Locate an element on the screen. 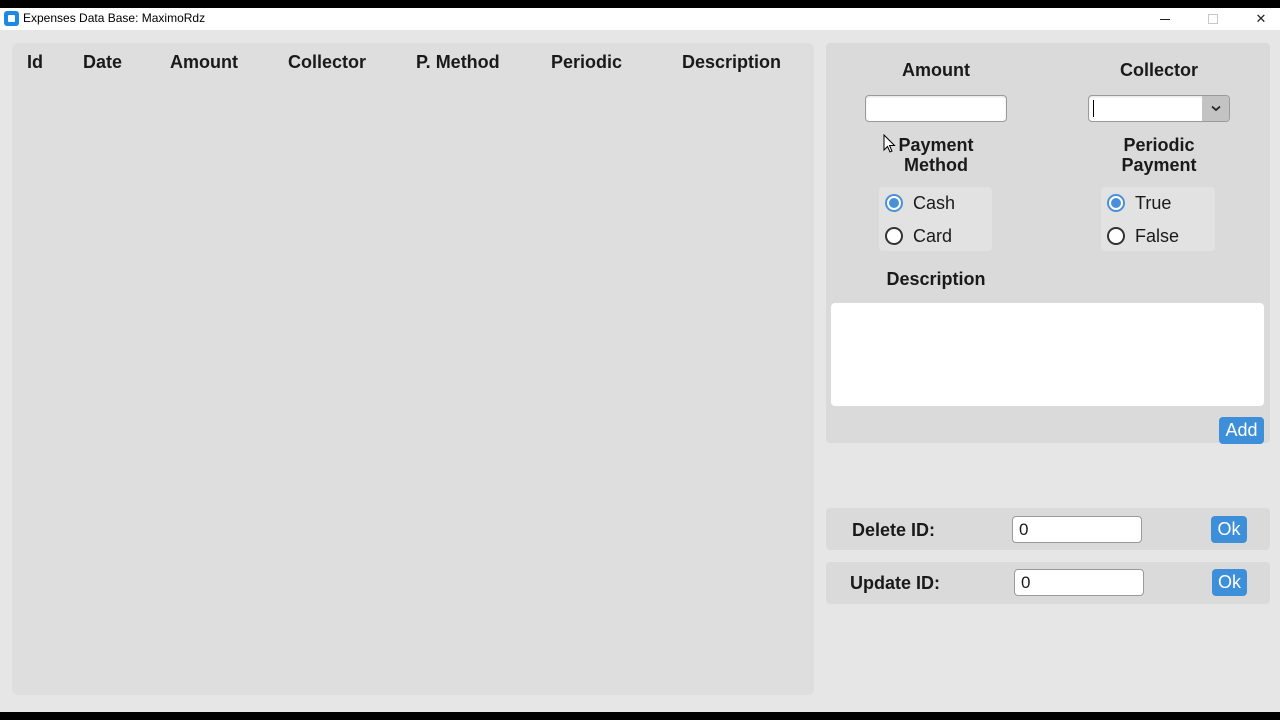 The image size is (1280, 720). close-button: ✕ is located at coordinates (1259, 19).